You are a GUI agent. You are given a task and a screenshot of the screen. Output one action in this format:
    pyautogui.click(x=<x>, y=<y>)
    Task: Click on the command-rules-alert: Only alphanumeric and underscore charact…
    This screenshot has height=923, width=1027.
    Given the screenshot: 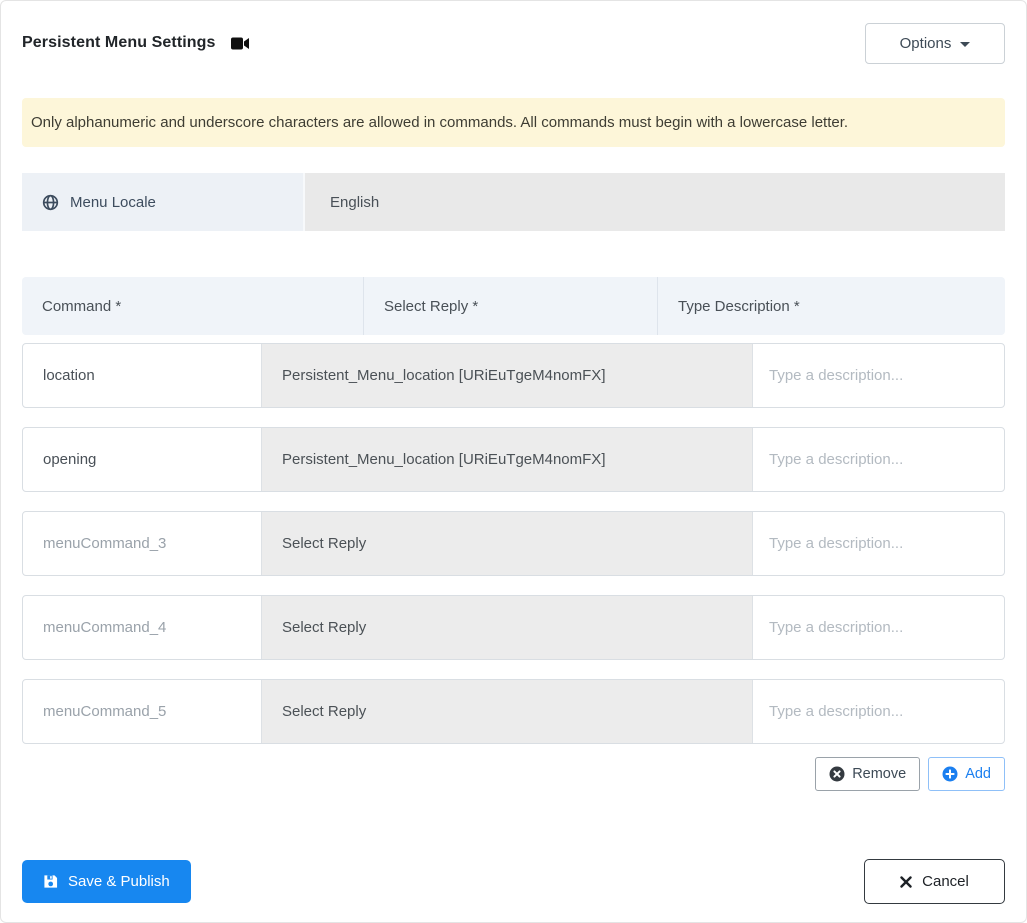 What is the action you would take?
    pyautogui.click(x=513, y=122)
    